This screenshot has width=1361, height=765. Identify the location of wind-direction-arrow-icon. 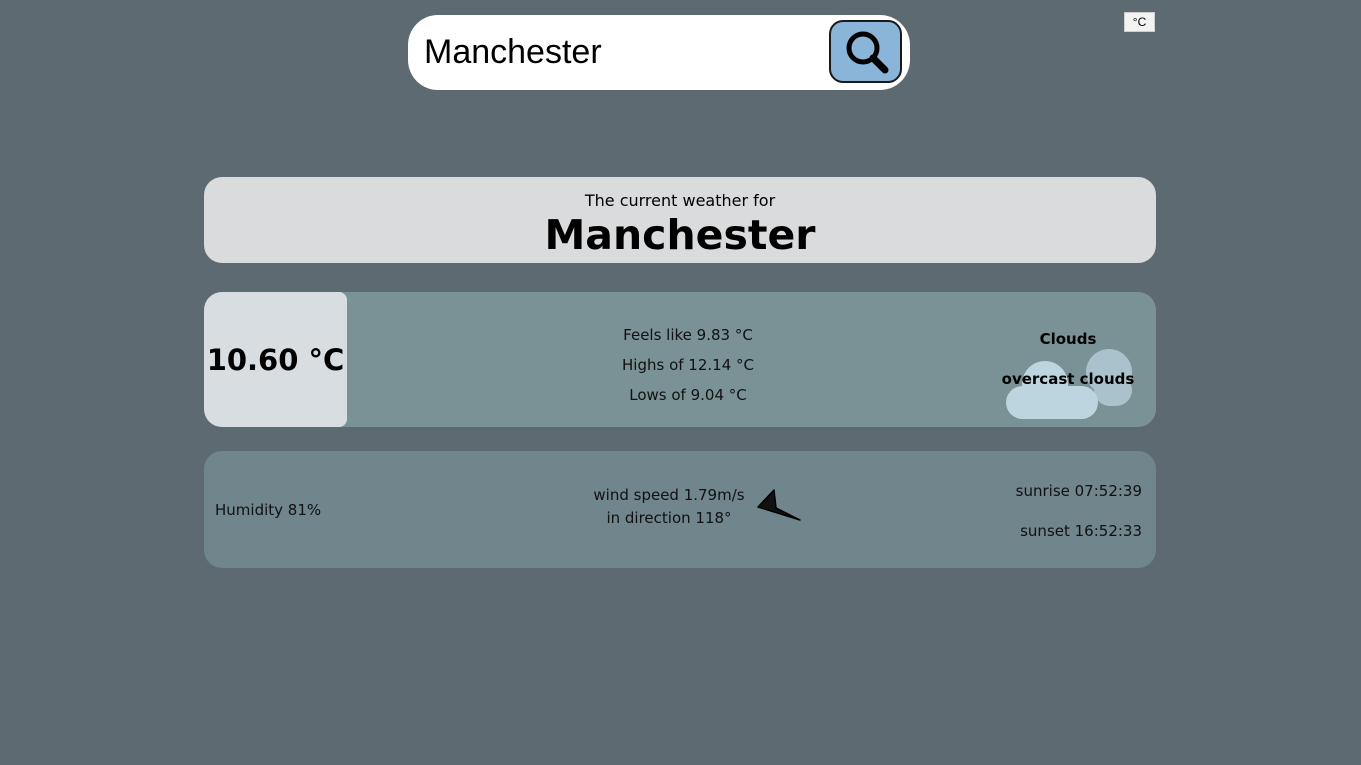
(779, 505).